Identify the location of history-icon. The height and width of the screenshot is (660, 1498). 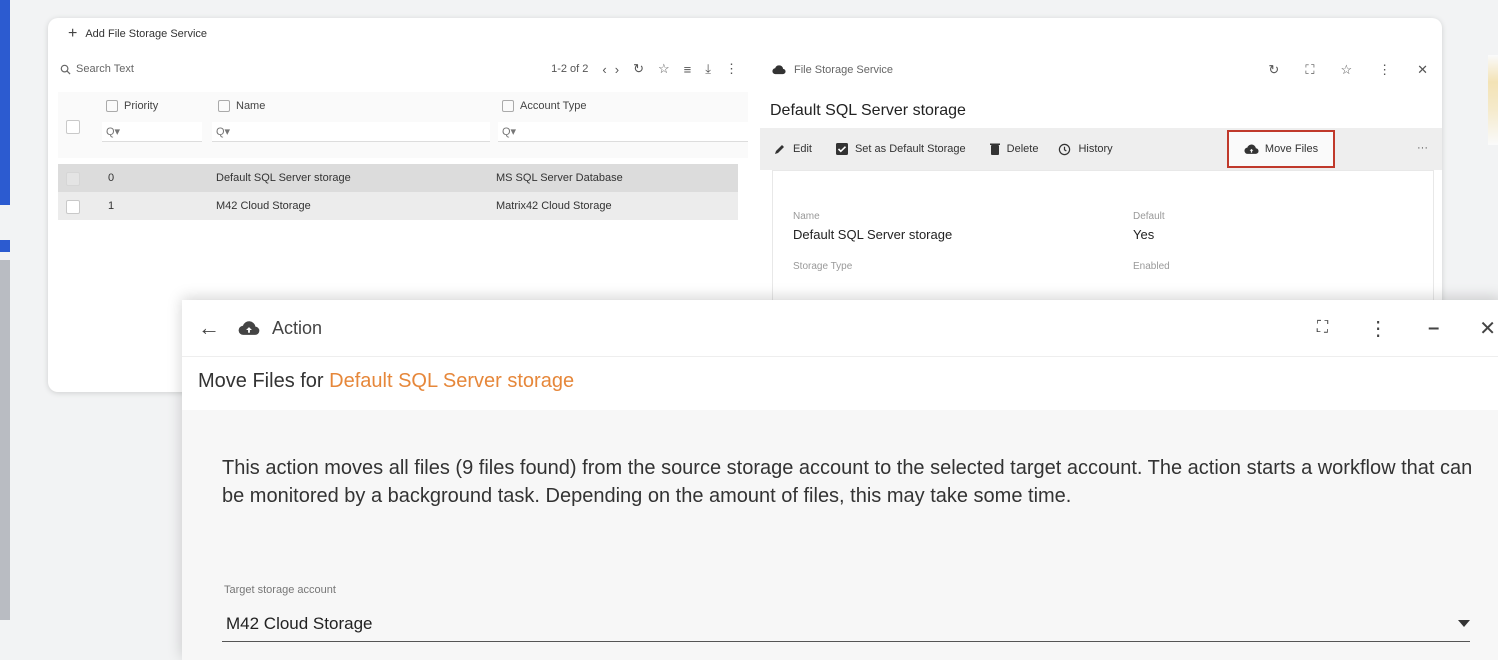
(1064, 149).